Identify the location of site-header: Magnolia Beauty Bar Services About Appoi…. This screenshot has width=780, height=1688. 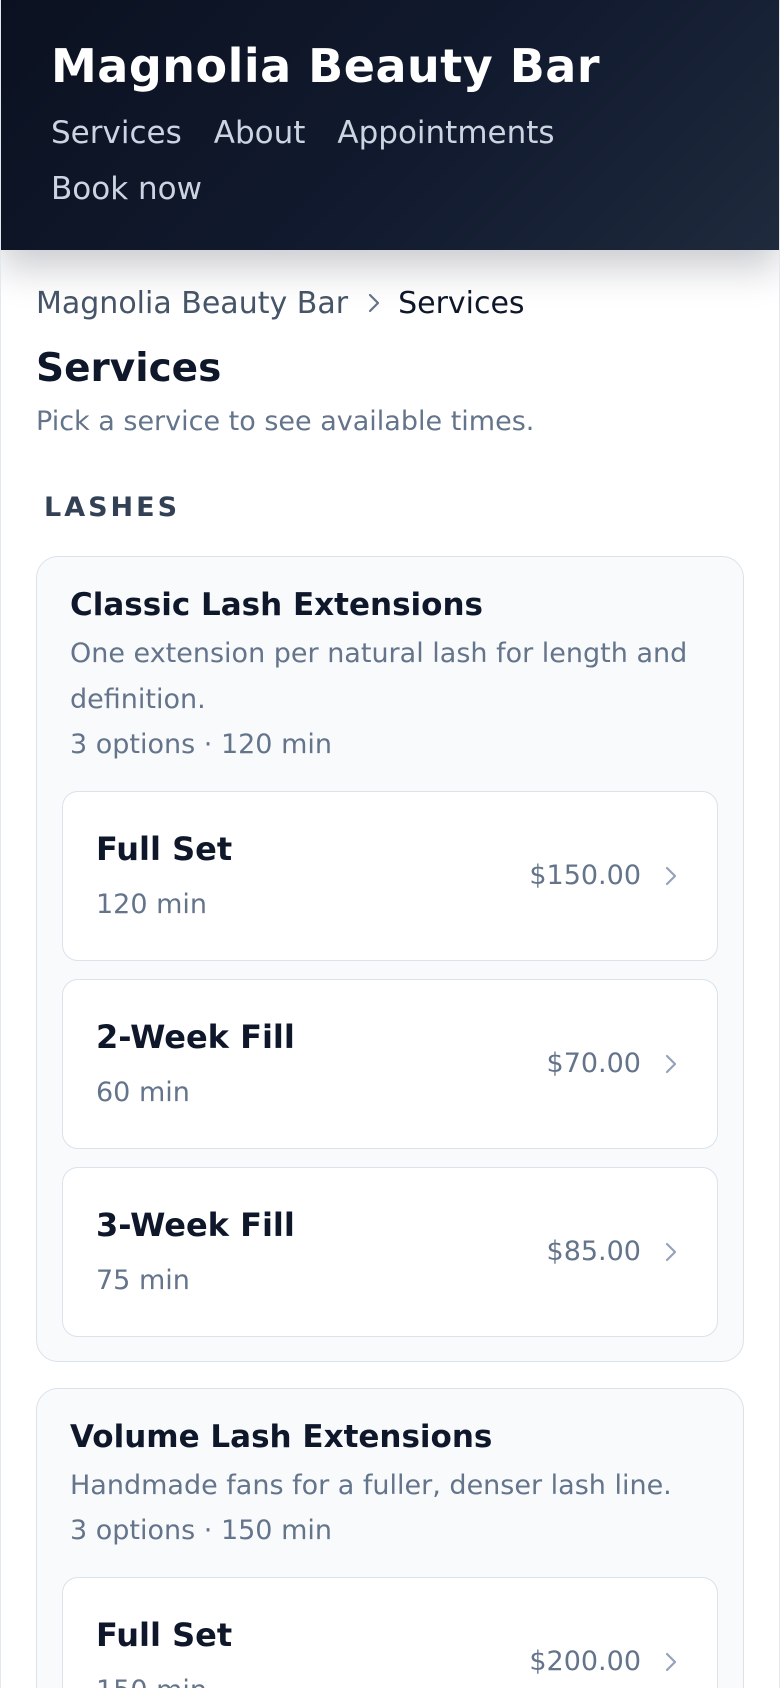
(390, 125).